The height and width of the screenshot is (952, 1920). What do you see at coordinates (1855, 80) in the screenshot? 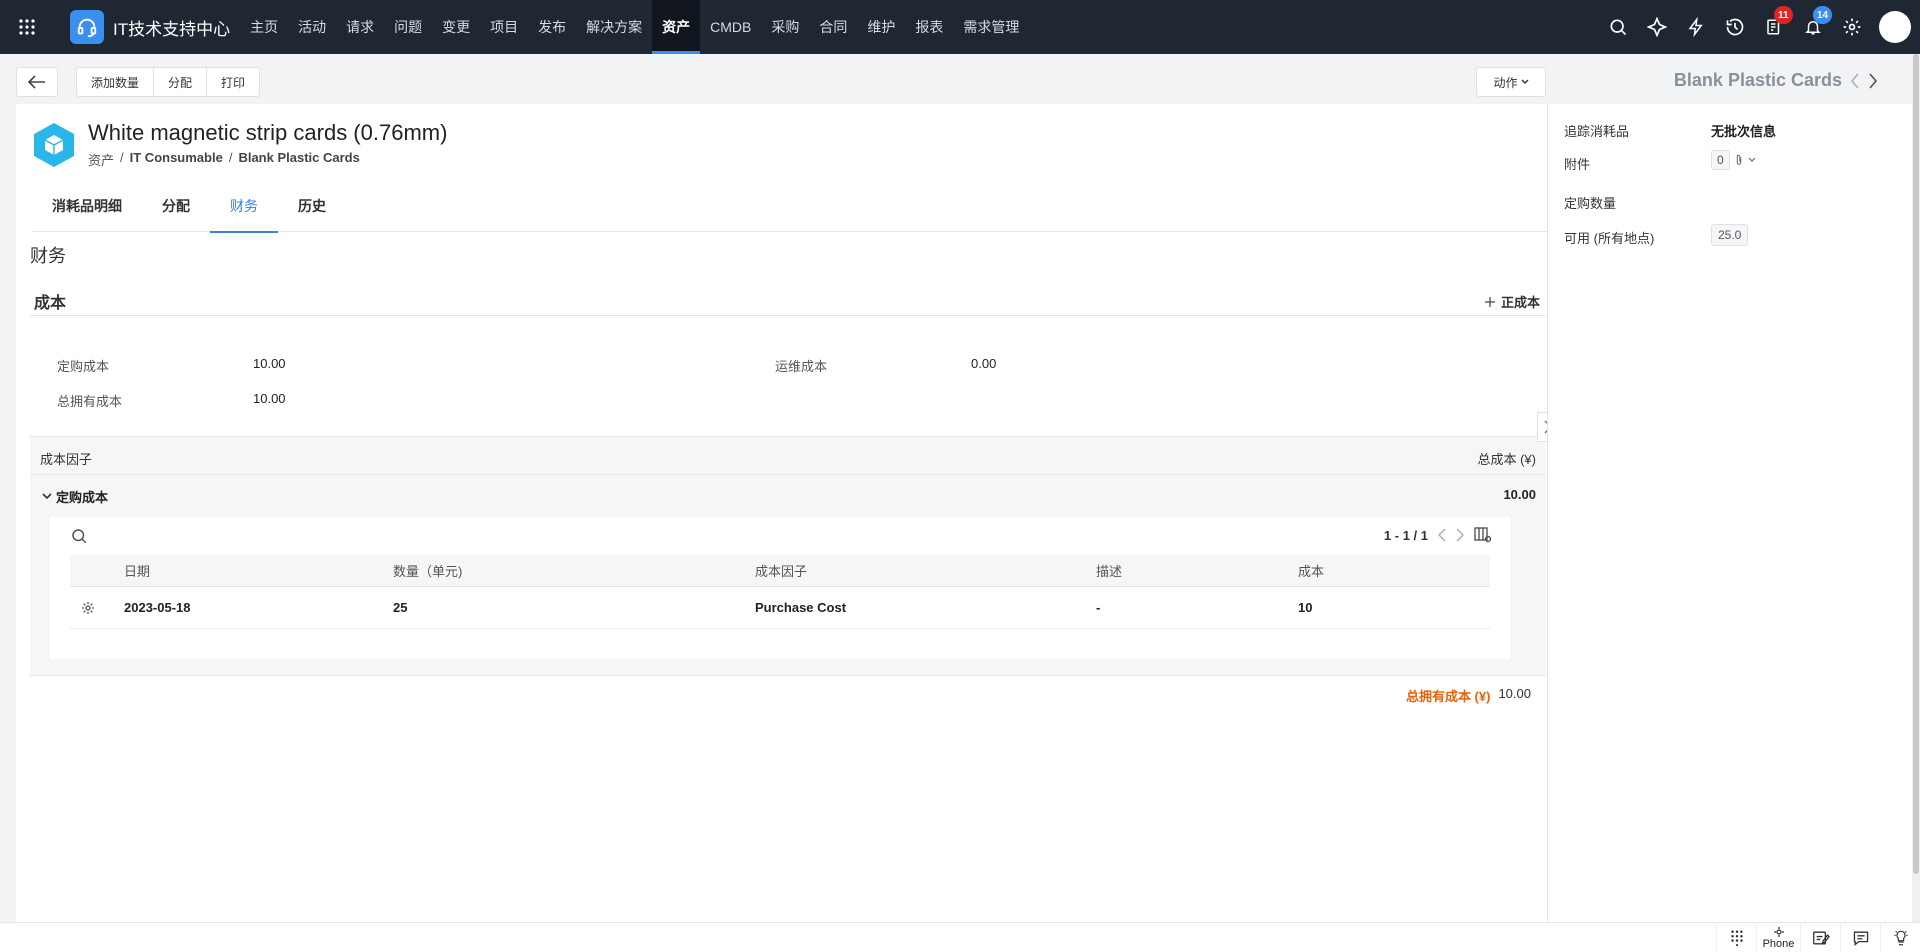
I see `previous-record-icon` at bounding box center [1855, 80].